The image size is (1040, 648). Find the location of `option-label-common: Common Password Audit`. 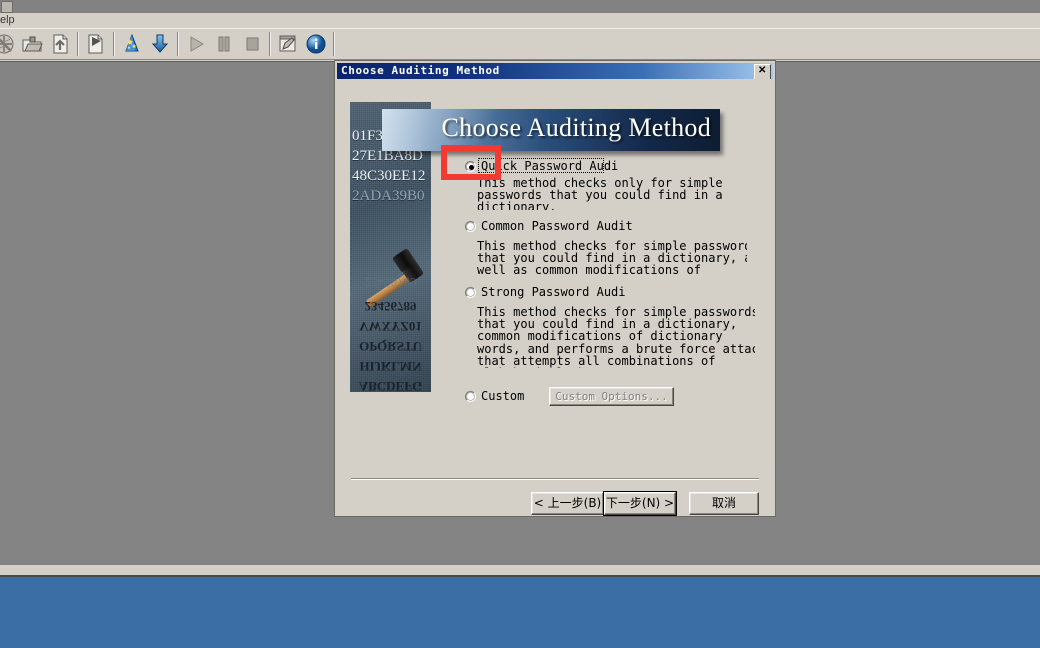

option-label-common: Common Password Audit is located at coordinates (557, 226).